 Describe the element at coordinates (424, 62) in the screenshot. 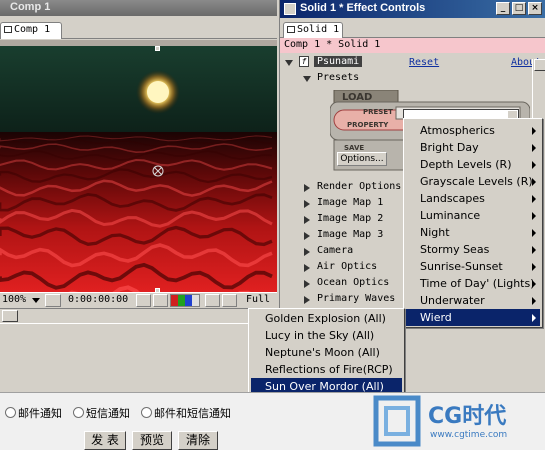

I see `reset-link: Reset` at that location.